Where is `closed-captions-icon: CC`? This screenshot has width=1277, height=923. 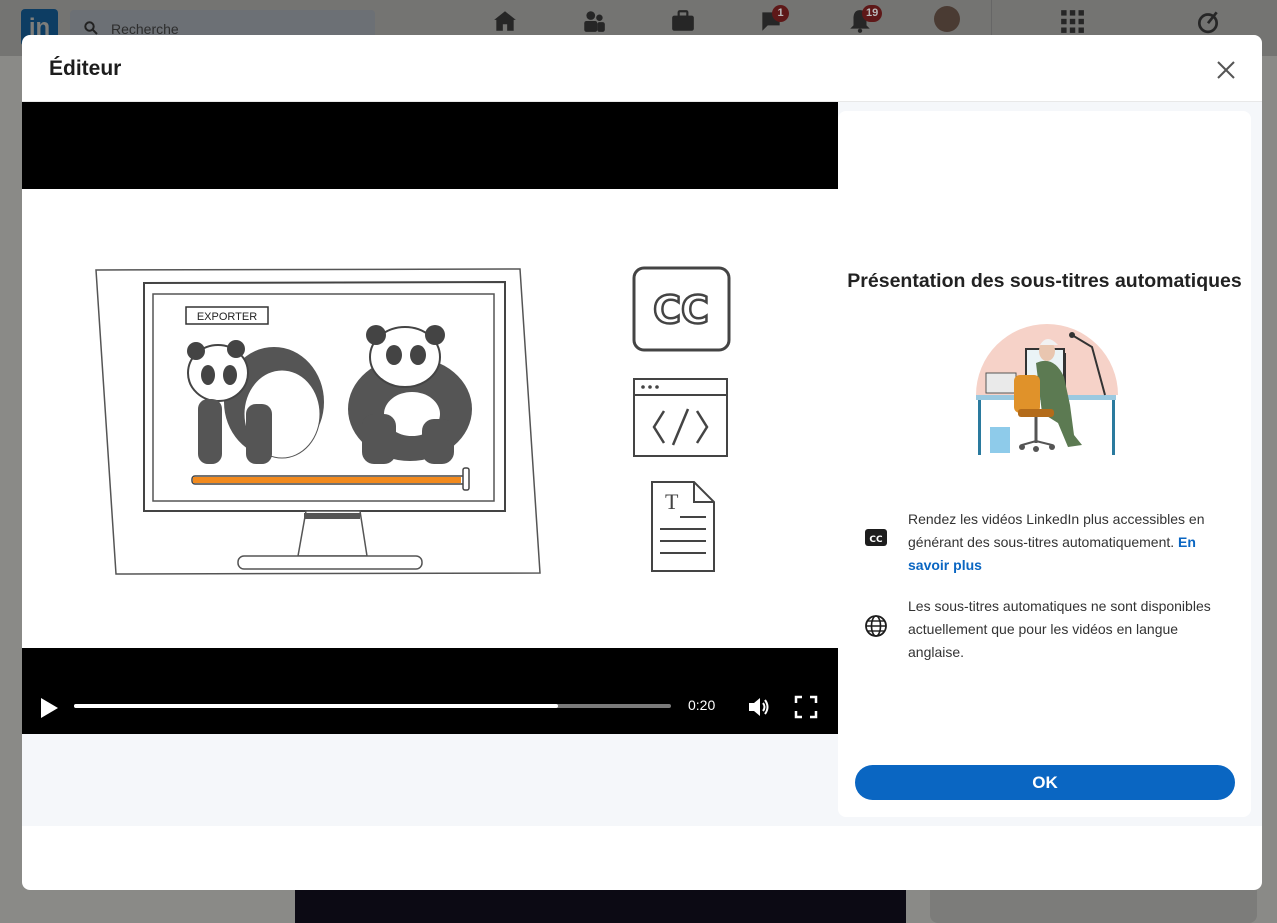 closed-captions-icon: CC is located at coordinates (876, 537).